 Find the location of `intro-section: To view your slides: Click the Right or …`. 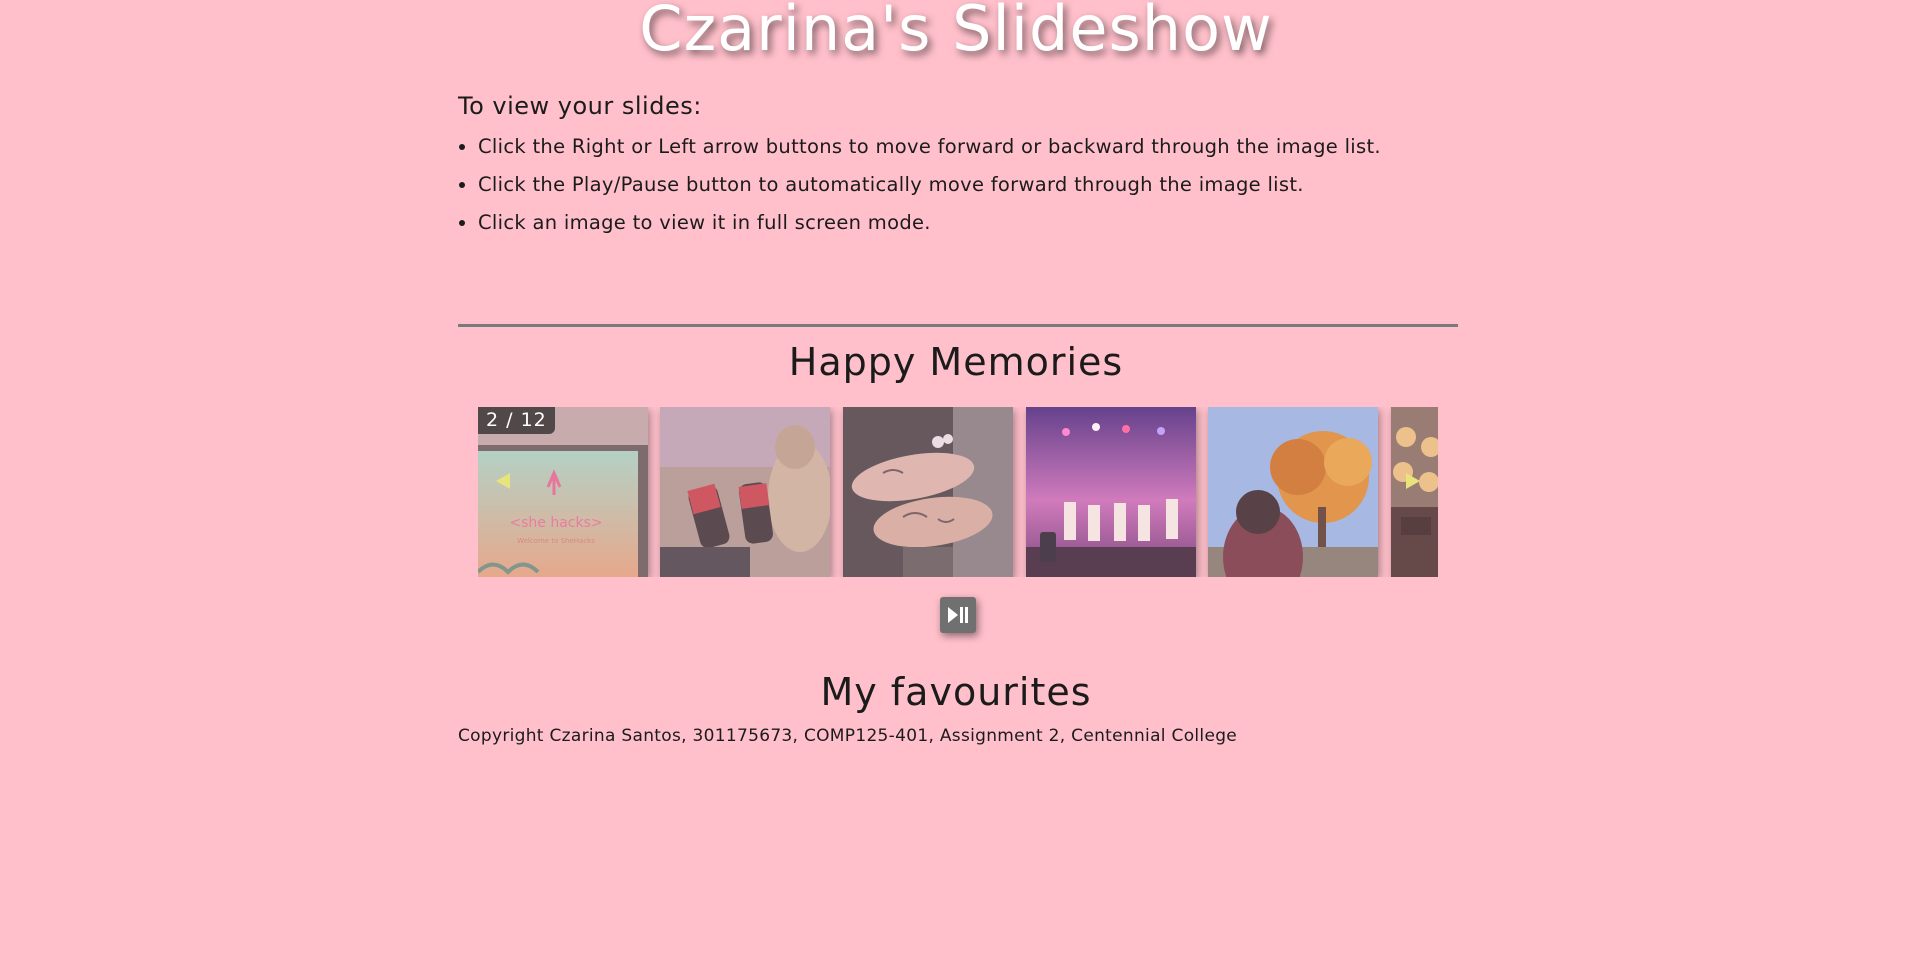

intro-section: To view your slides: Click the Right or … is located at coordinates (958, 165).